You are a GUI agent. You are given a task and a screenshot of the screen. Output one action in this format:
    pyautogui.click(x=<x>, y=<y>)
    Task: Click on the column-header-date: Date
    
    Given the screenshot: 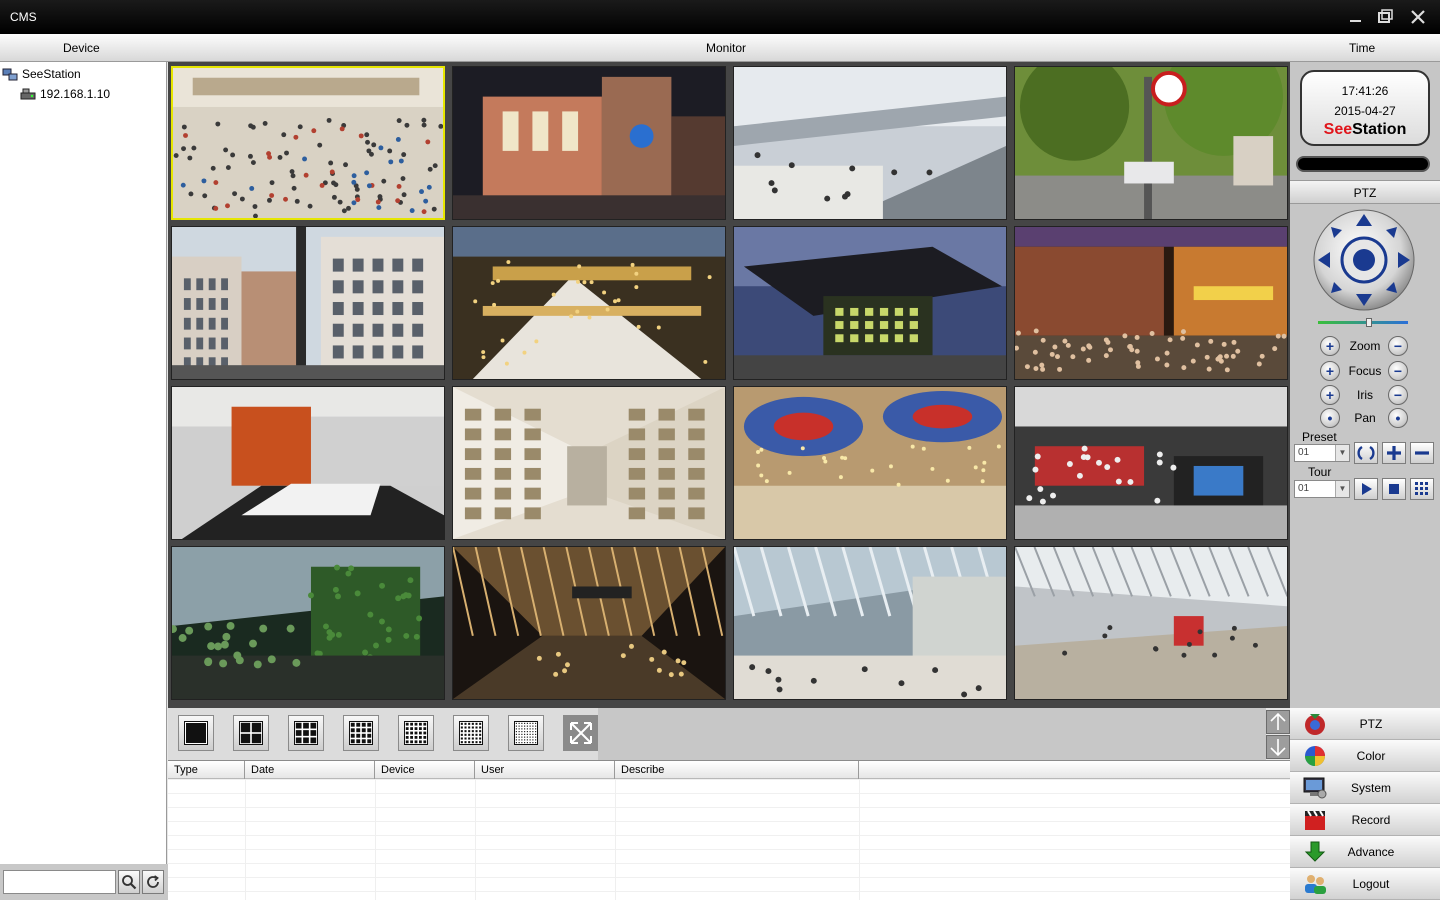 What is the action you would take?
    pyautogui.click(x=310, y=770)
    